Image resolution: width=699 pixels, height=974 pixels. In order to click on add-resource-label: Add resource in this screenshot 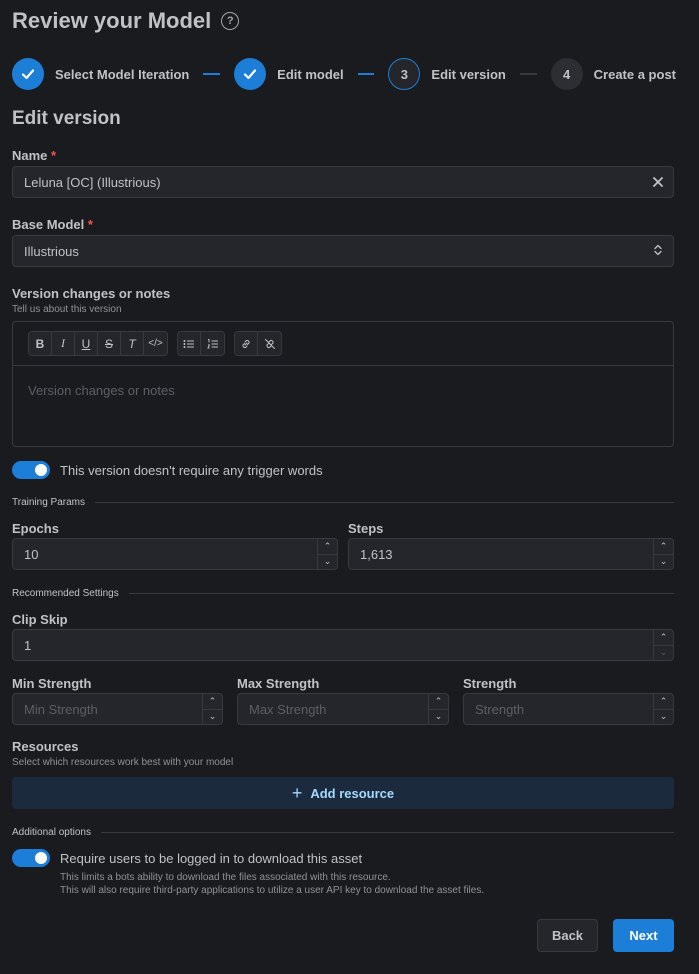, I will do `click(352, 793)`.